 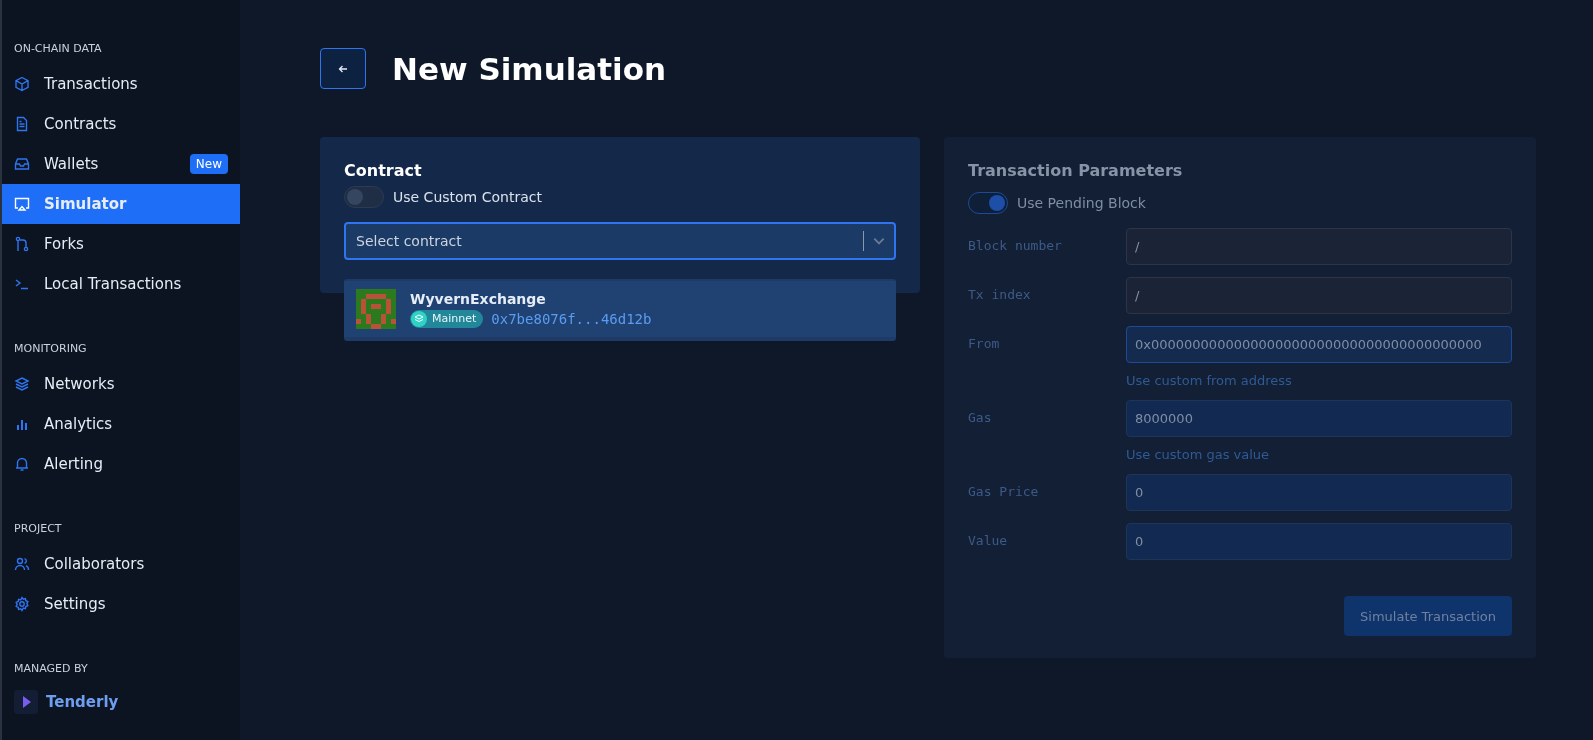 What do you see at coordinates (50, 348) in the screenshot?
I see `section-heading: MONITORING` at bounding box center [50, 348].